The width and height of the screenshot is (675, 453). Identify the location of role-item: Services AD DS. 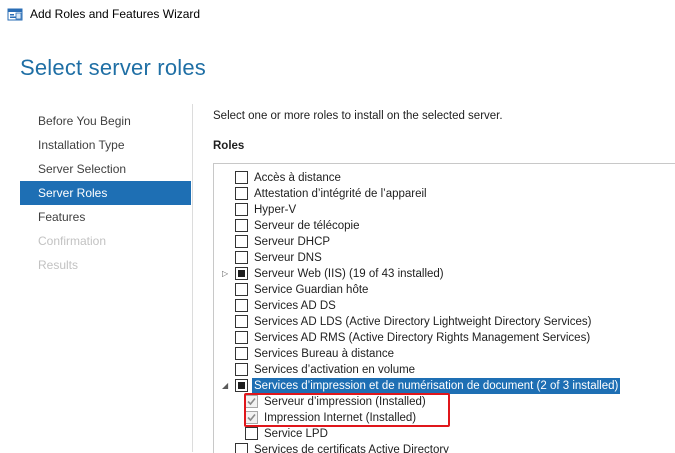
(444, 306).